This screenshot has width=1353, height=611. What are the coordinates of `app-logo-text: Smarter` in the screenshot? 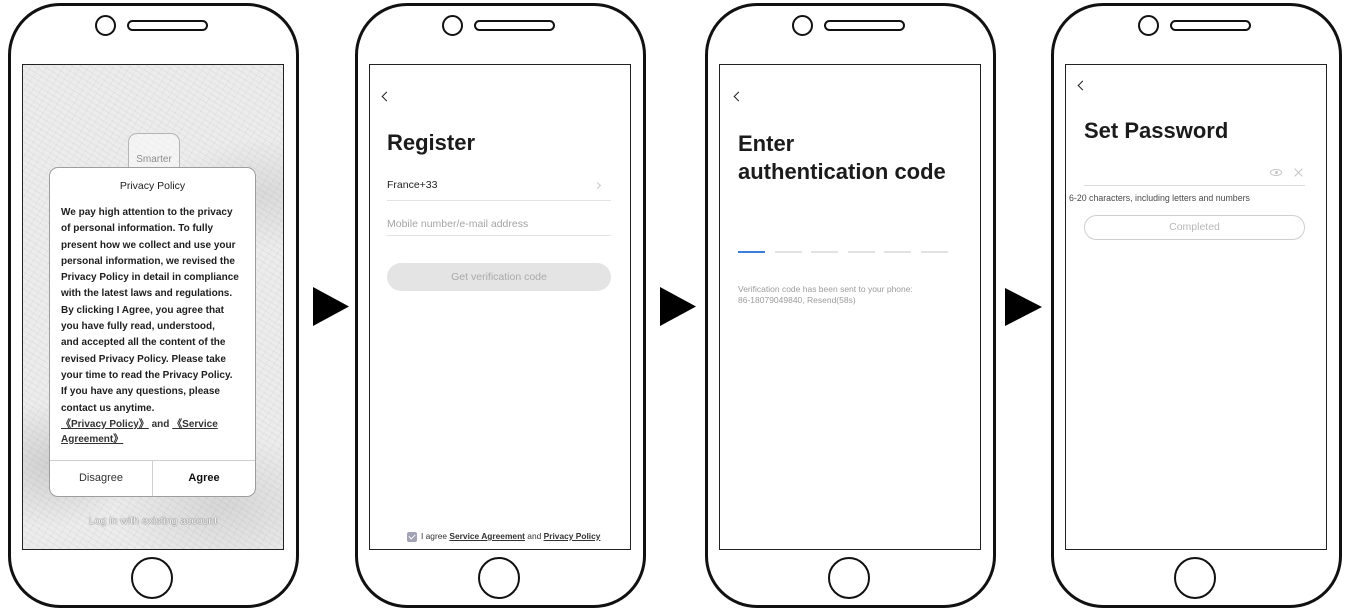 It's located at (154, 159).